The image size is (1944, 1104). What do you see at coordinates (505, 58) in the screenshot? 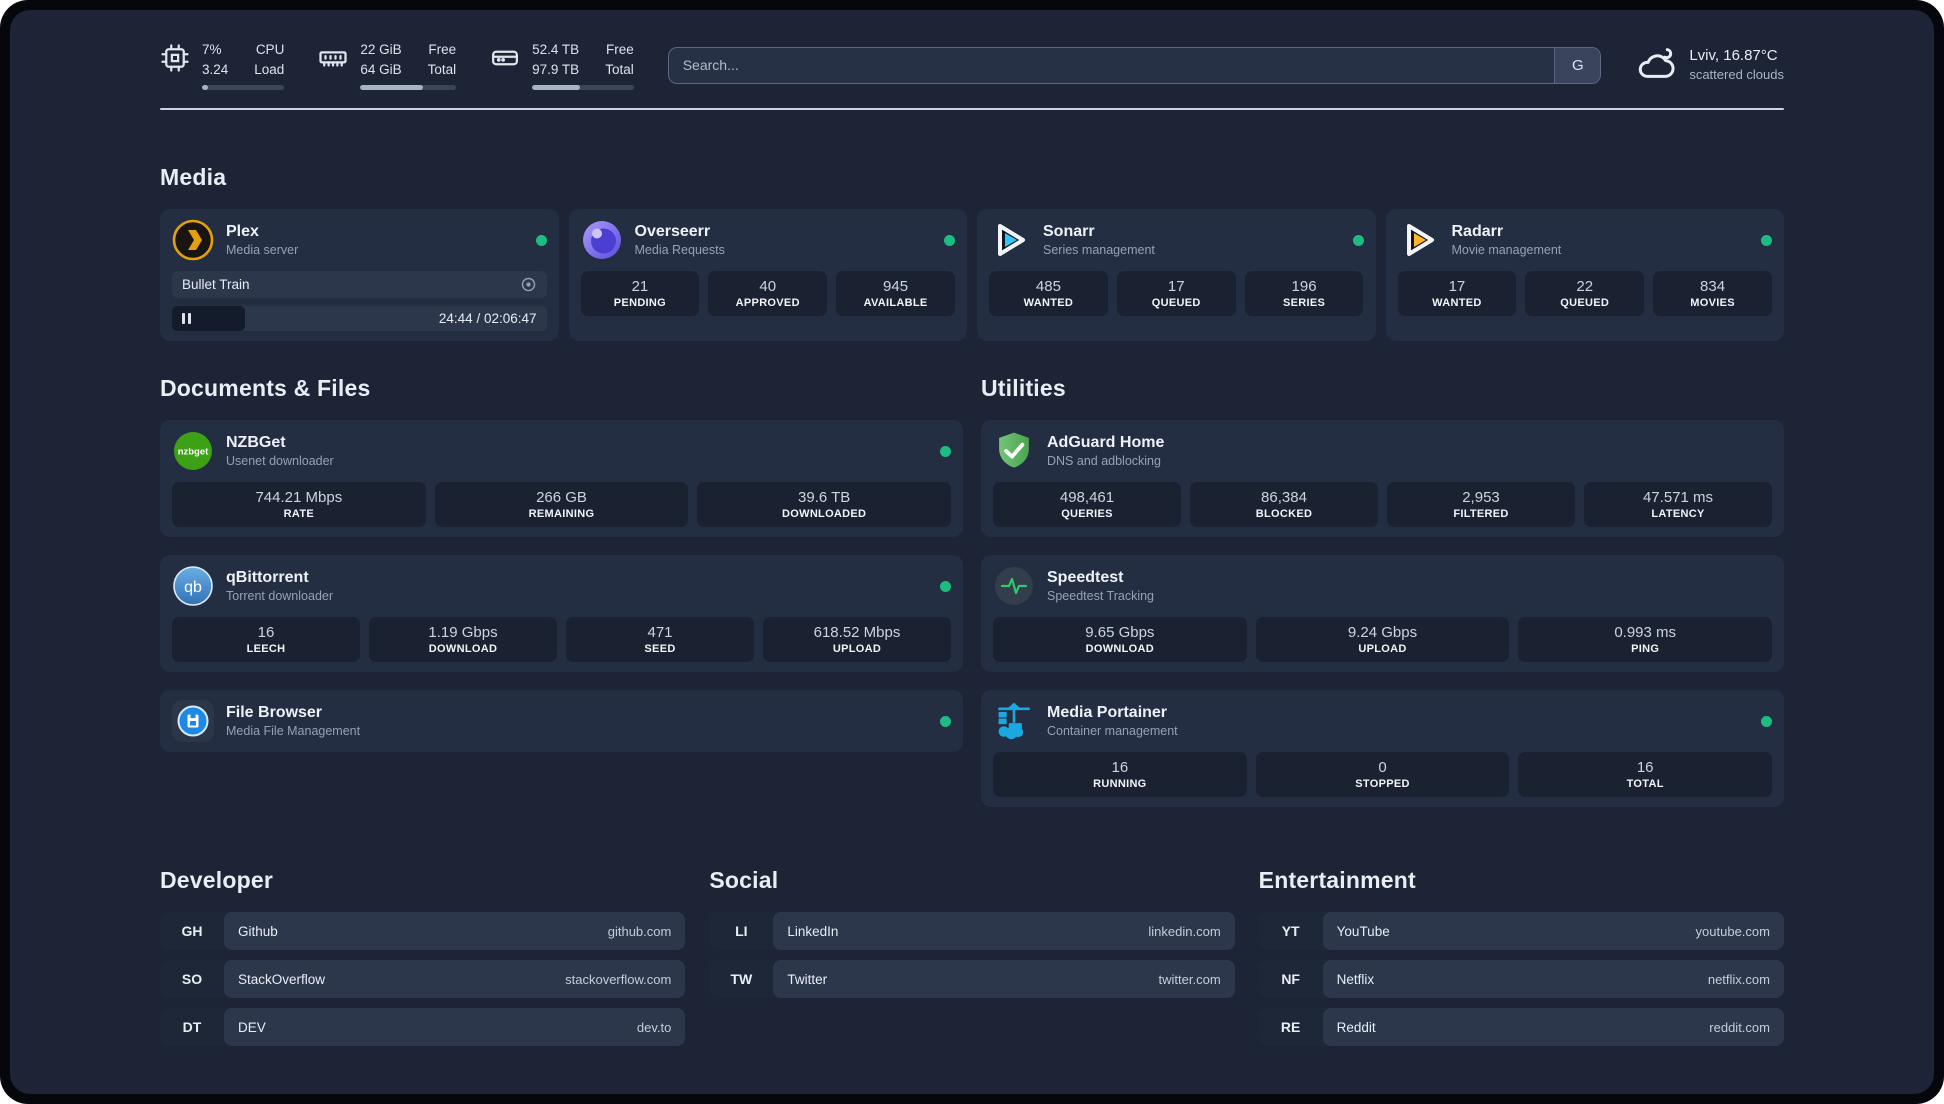
I see `disk-icon` at bounding box center [505, 58].